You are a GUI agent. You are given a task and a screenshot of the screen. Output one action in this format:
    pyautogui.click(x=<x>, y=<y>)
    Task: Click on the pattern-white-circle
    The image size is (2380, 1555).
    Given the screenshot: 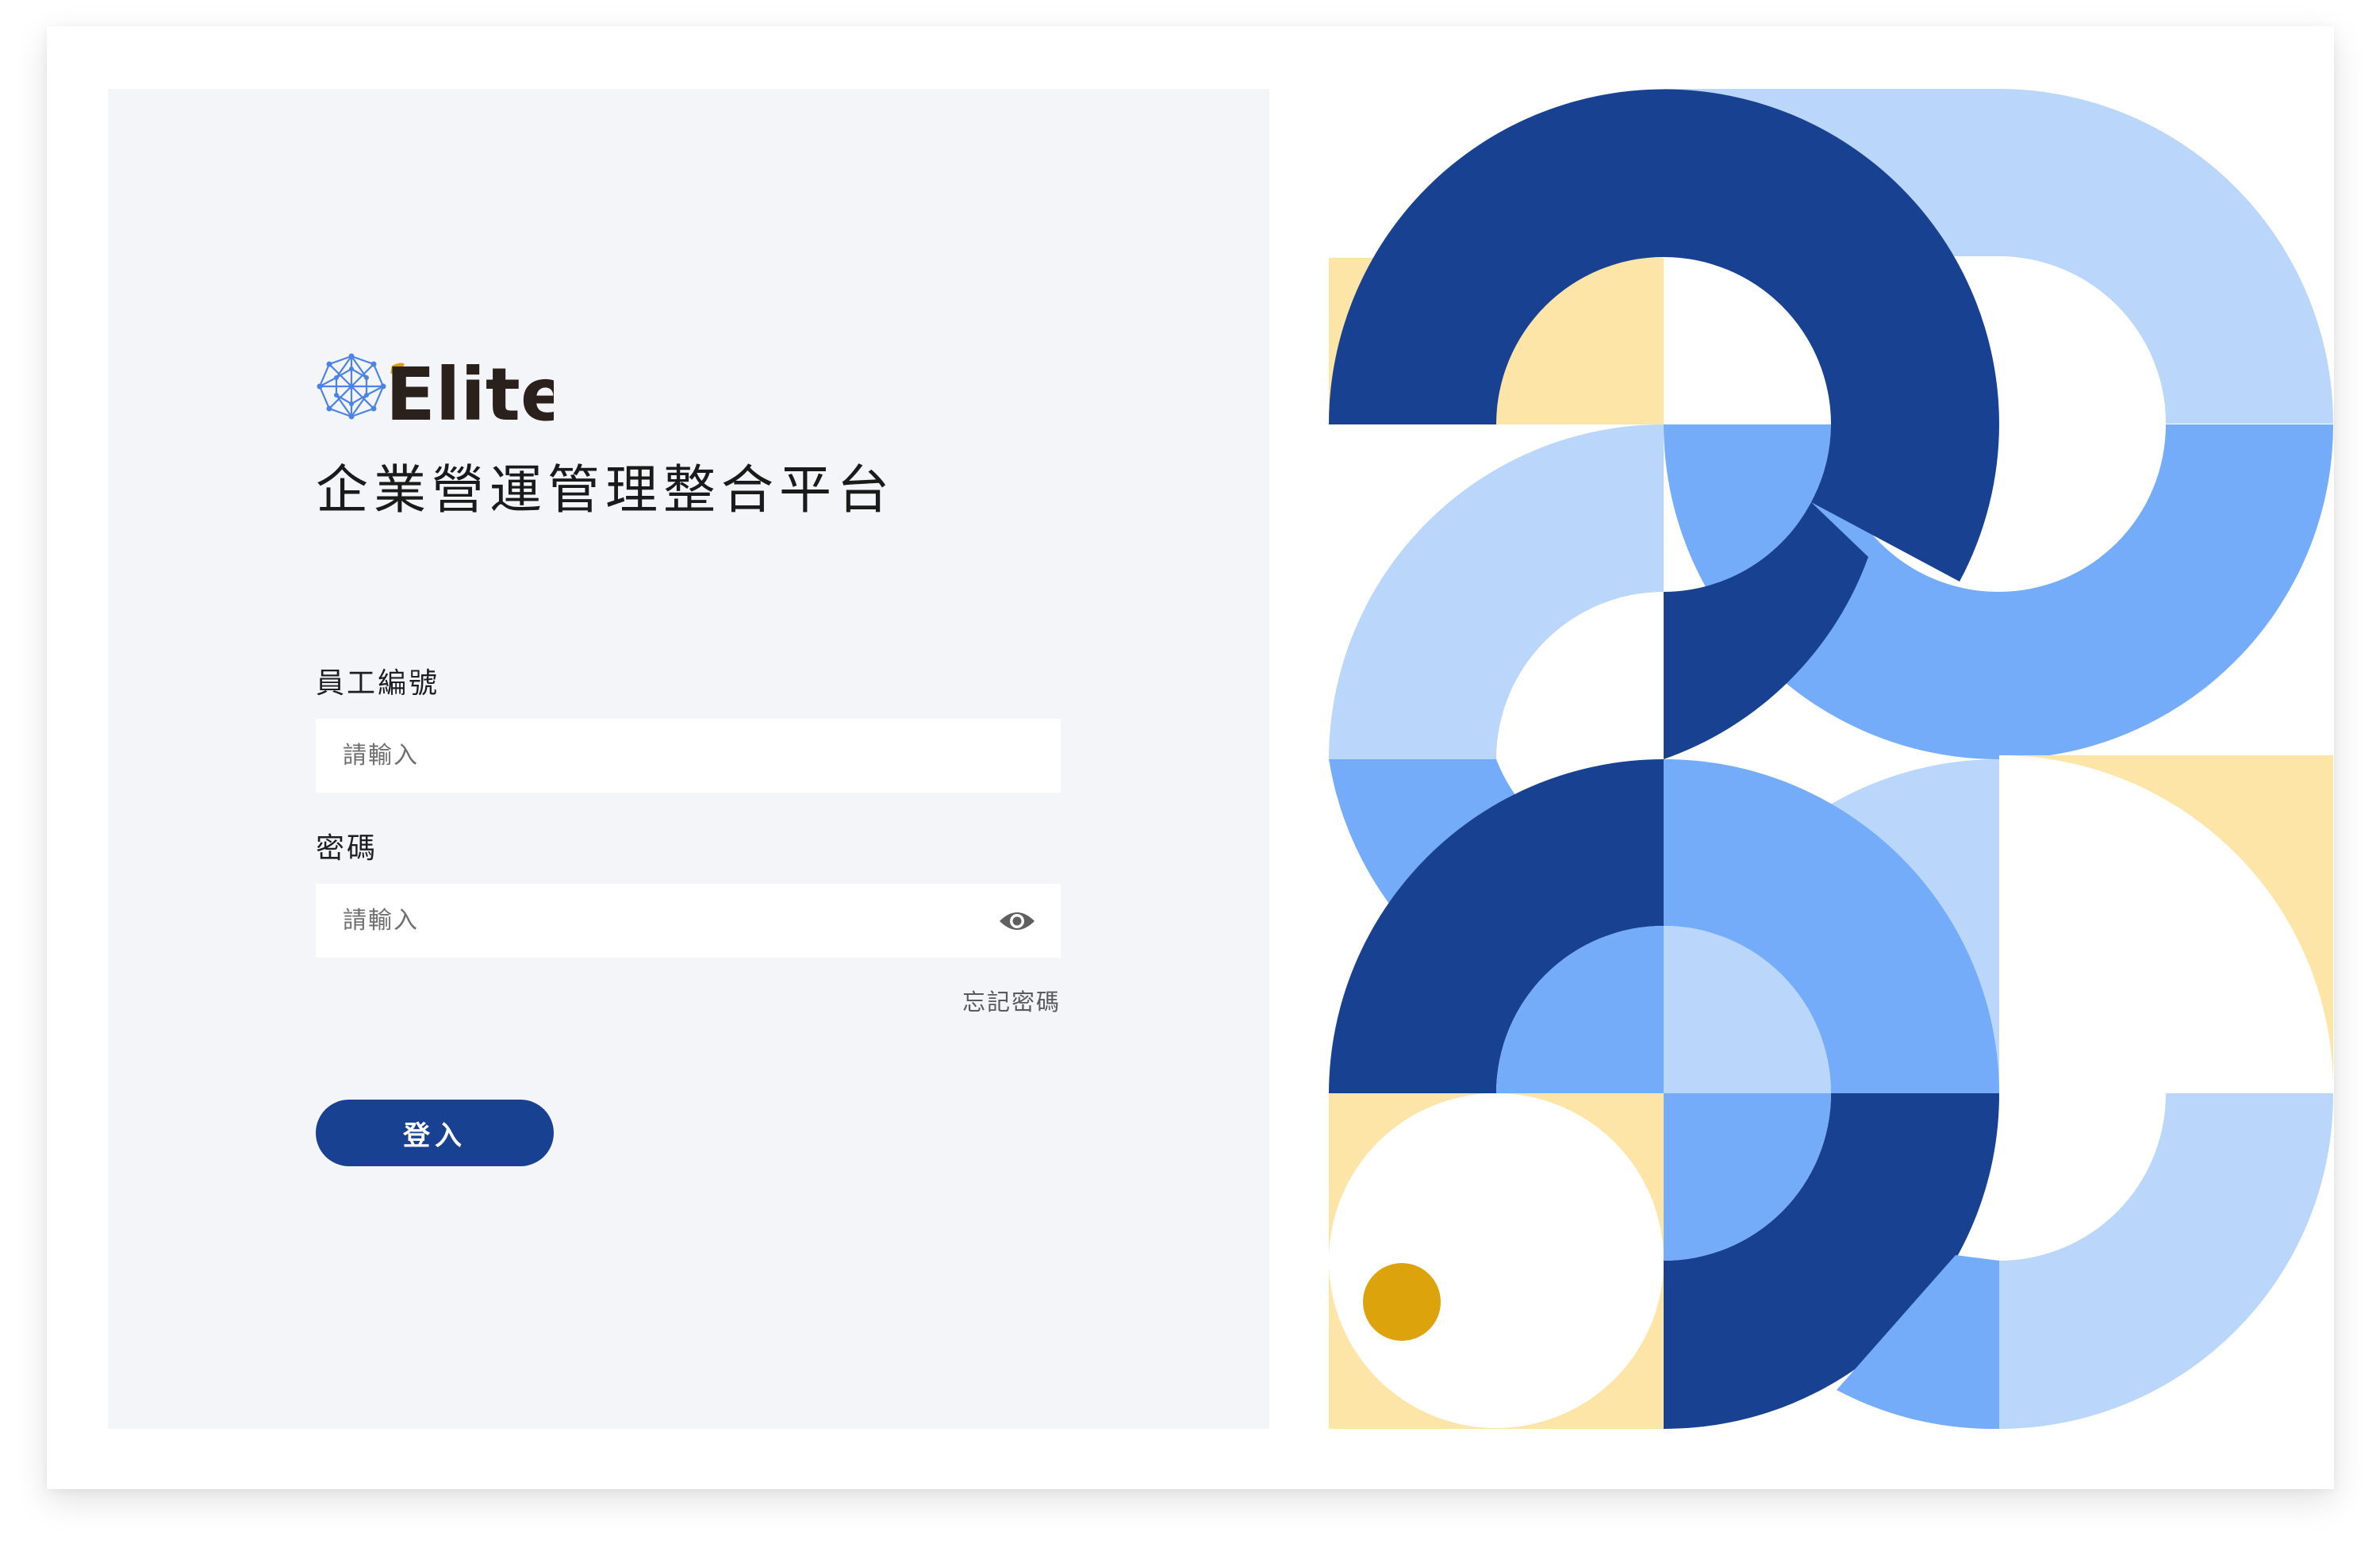 What is the action you would take?
    pyautogui.click(x=1496, y=1260)
    